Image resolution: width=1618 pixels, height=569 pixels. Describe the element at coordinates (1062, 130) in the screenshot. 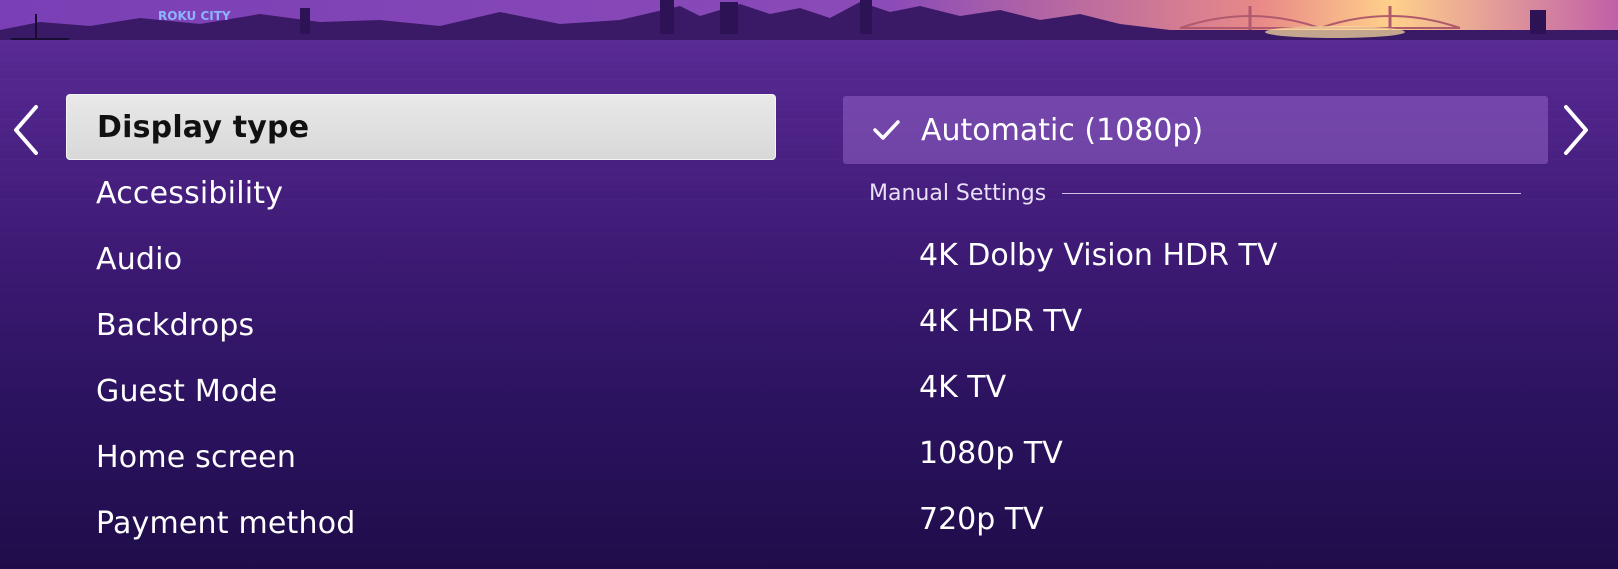

I see `option-automatic-label: Automatic (1080p)` at that location.